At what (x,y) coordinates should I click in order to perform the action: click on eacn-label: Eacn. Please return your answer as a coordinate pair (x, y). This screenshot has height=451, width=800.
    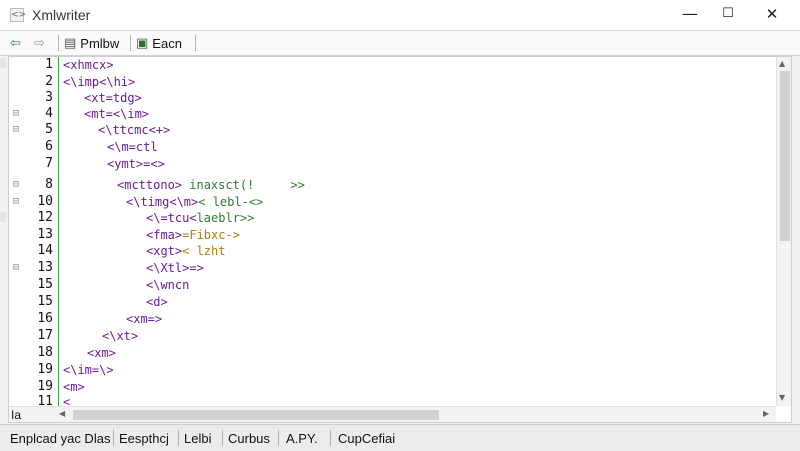
    Looking at the image, I should click on (167, 43).